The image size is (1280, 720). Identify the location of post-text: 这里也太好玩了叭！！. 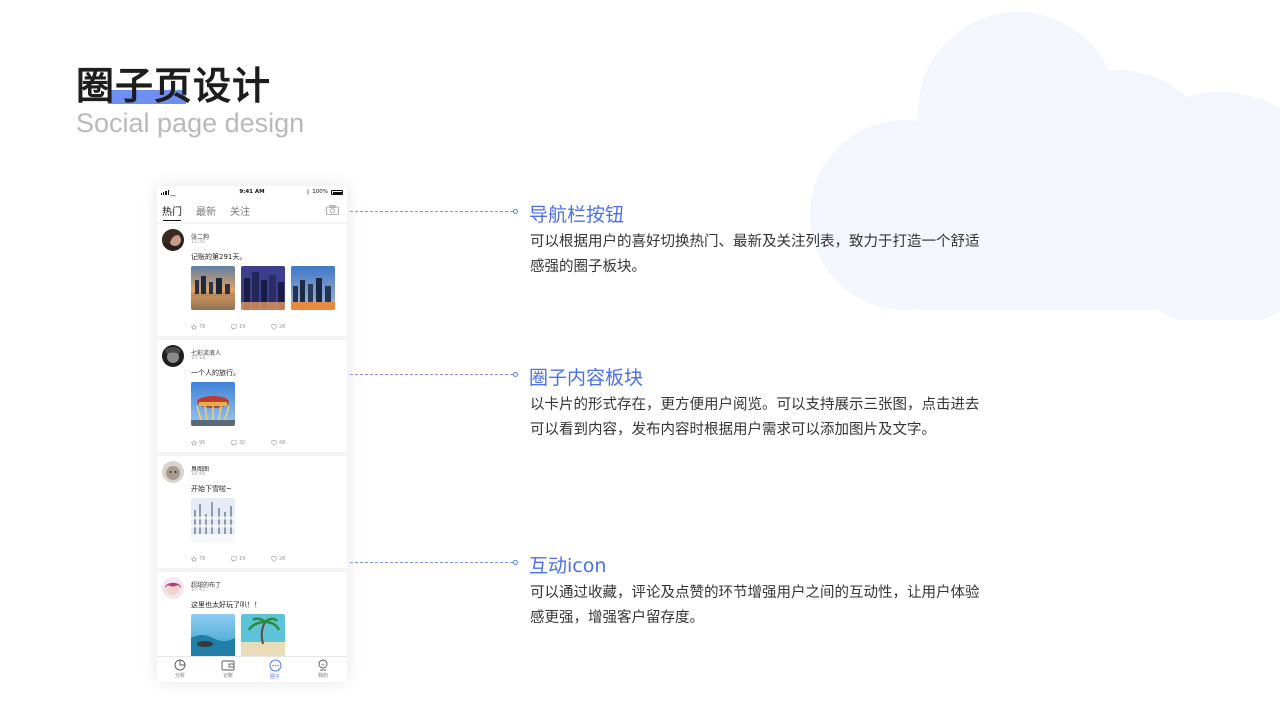
(226, 605).